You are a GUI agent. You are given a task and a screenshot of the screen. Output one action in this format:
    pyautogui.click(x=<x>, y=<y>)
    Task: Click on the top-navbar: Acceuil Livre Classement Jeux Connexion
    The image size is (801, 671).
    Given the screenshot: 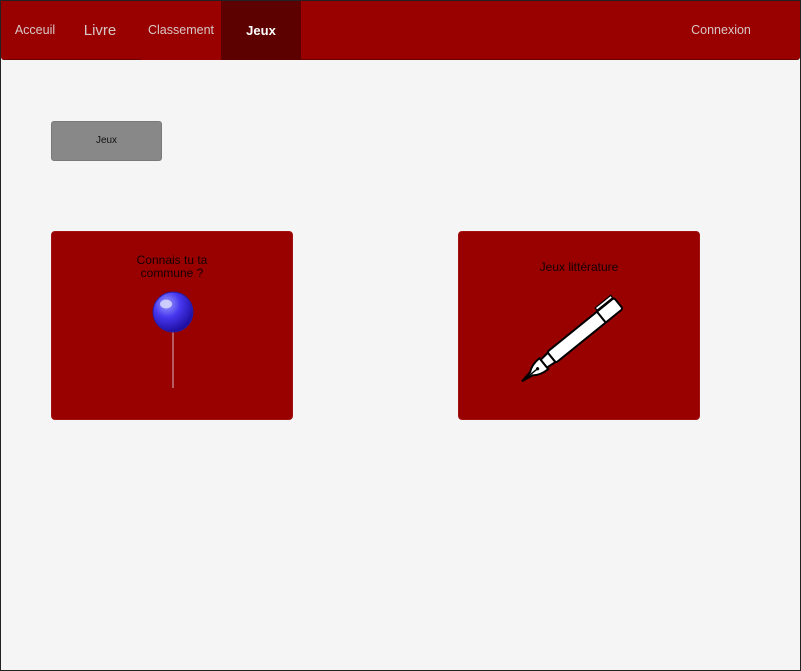 What is the action you would take?
    pyautogui.click(x=400, y=30)
    